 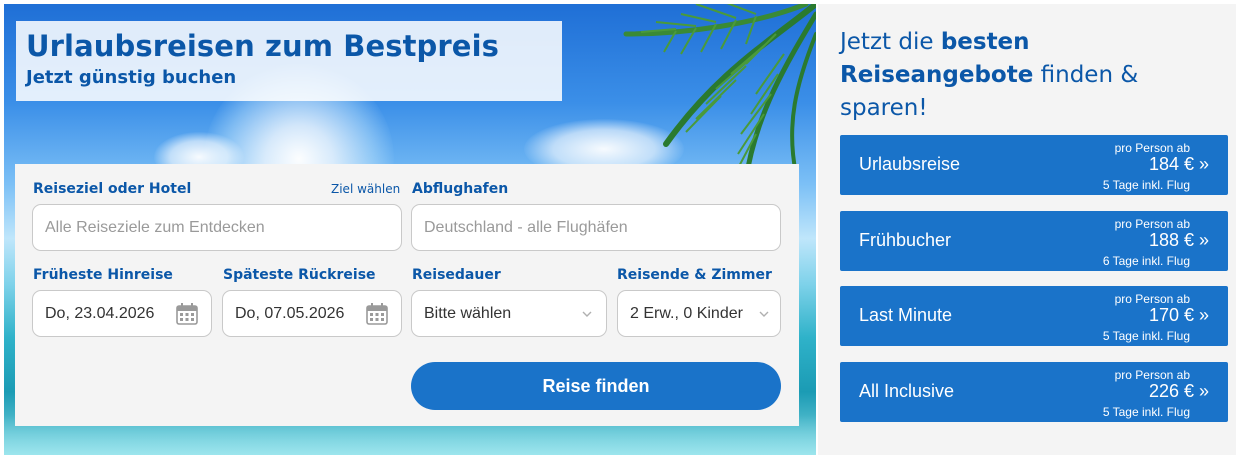 What do you see at coordinates (155, 227) in the screenshot?
I see `destination-placeholder: Alle Reiseziele zum Entdecken` at bounding box center [155, 227].